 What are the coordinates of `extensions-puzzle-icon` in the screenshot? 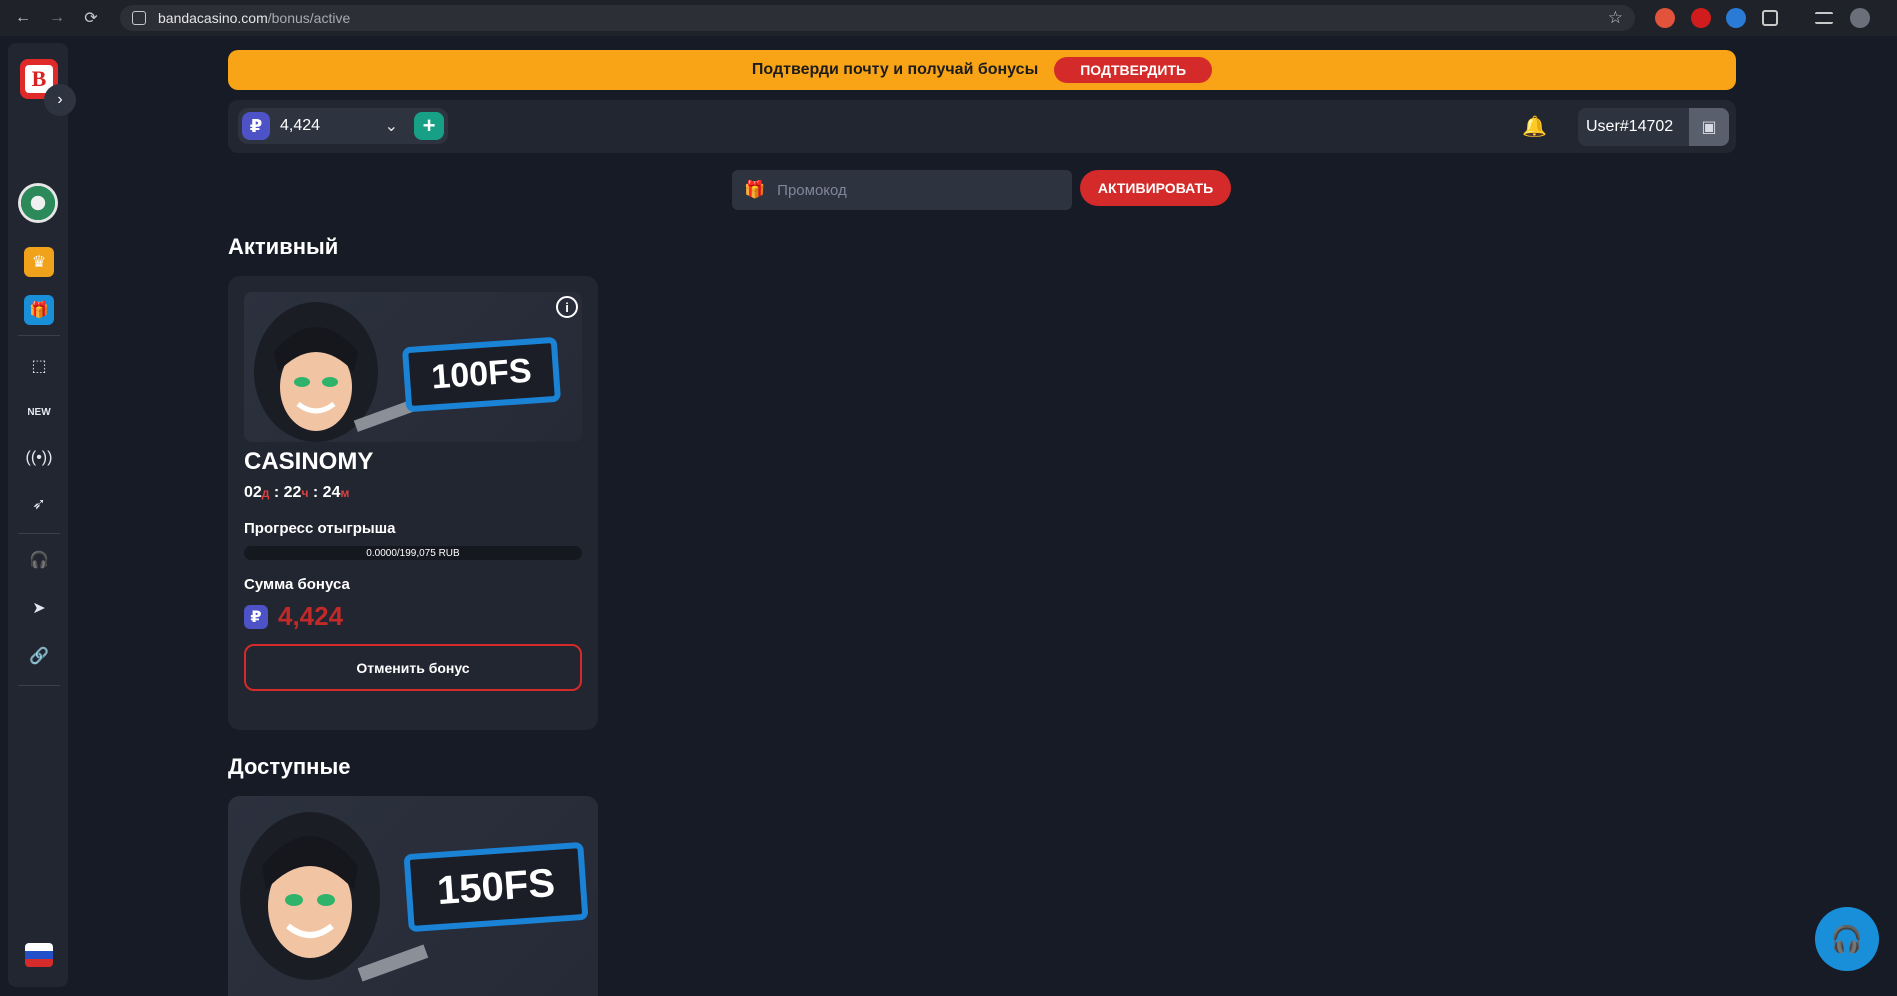 It's located at (1770, 18).